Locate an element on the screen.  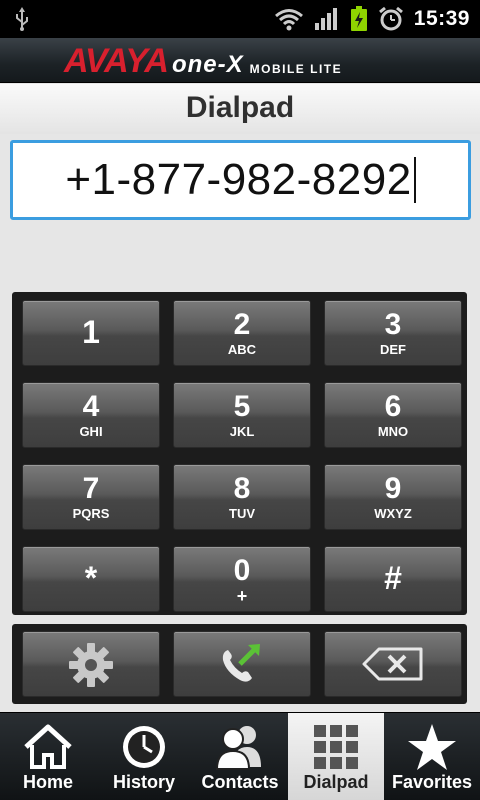
wifi-icon is located at coordinates (289, 19).